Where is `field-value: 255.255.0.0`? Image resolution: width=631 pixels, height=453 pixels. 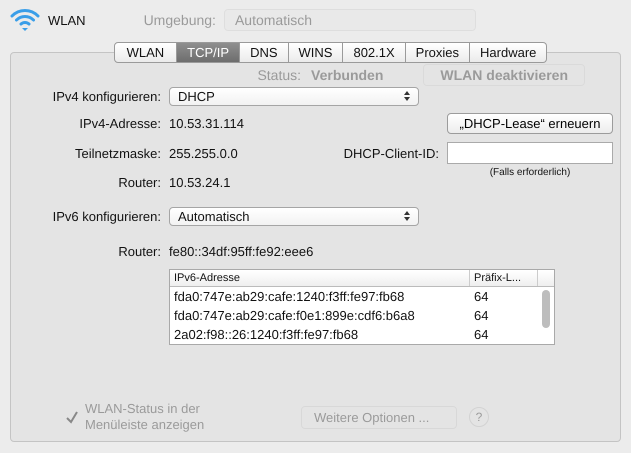 field-value: 255.255.0.0 is located at coordinates (204, 153).